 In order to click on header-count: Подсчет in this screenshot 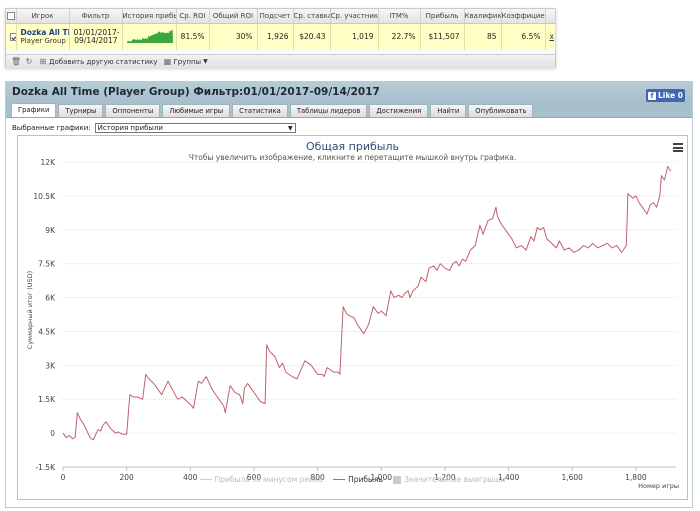, I will do `click(275, 16)`.